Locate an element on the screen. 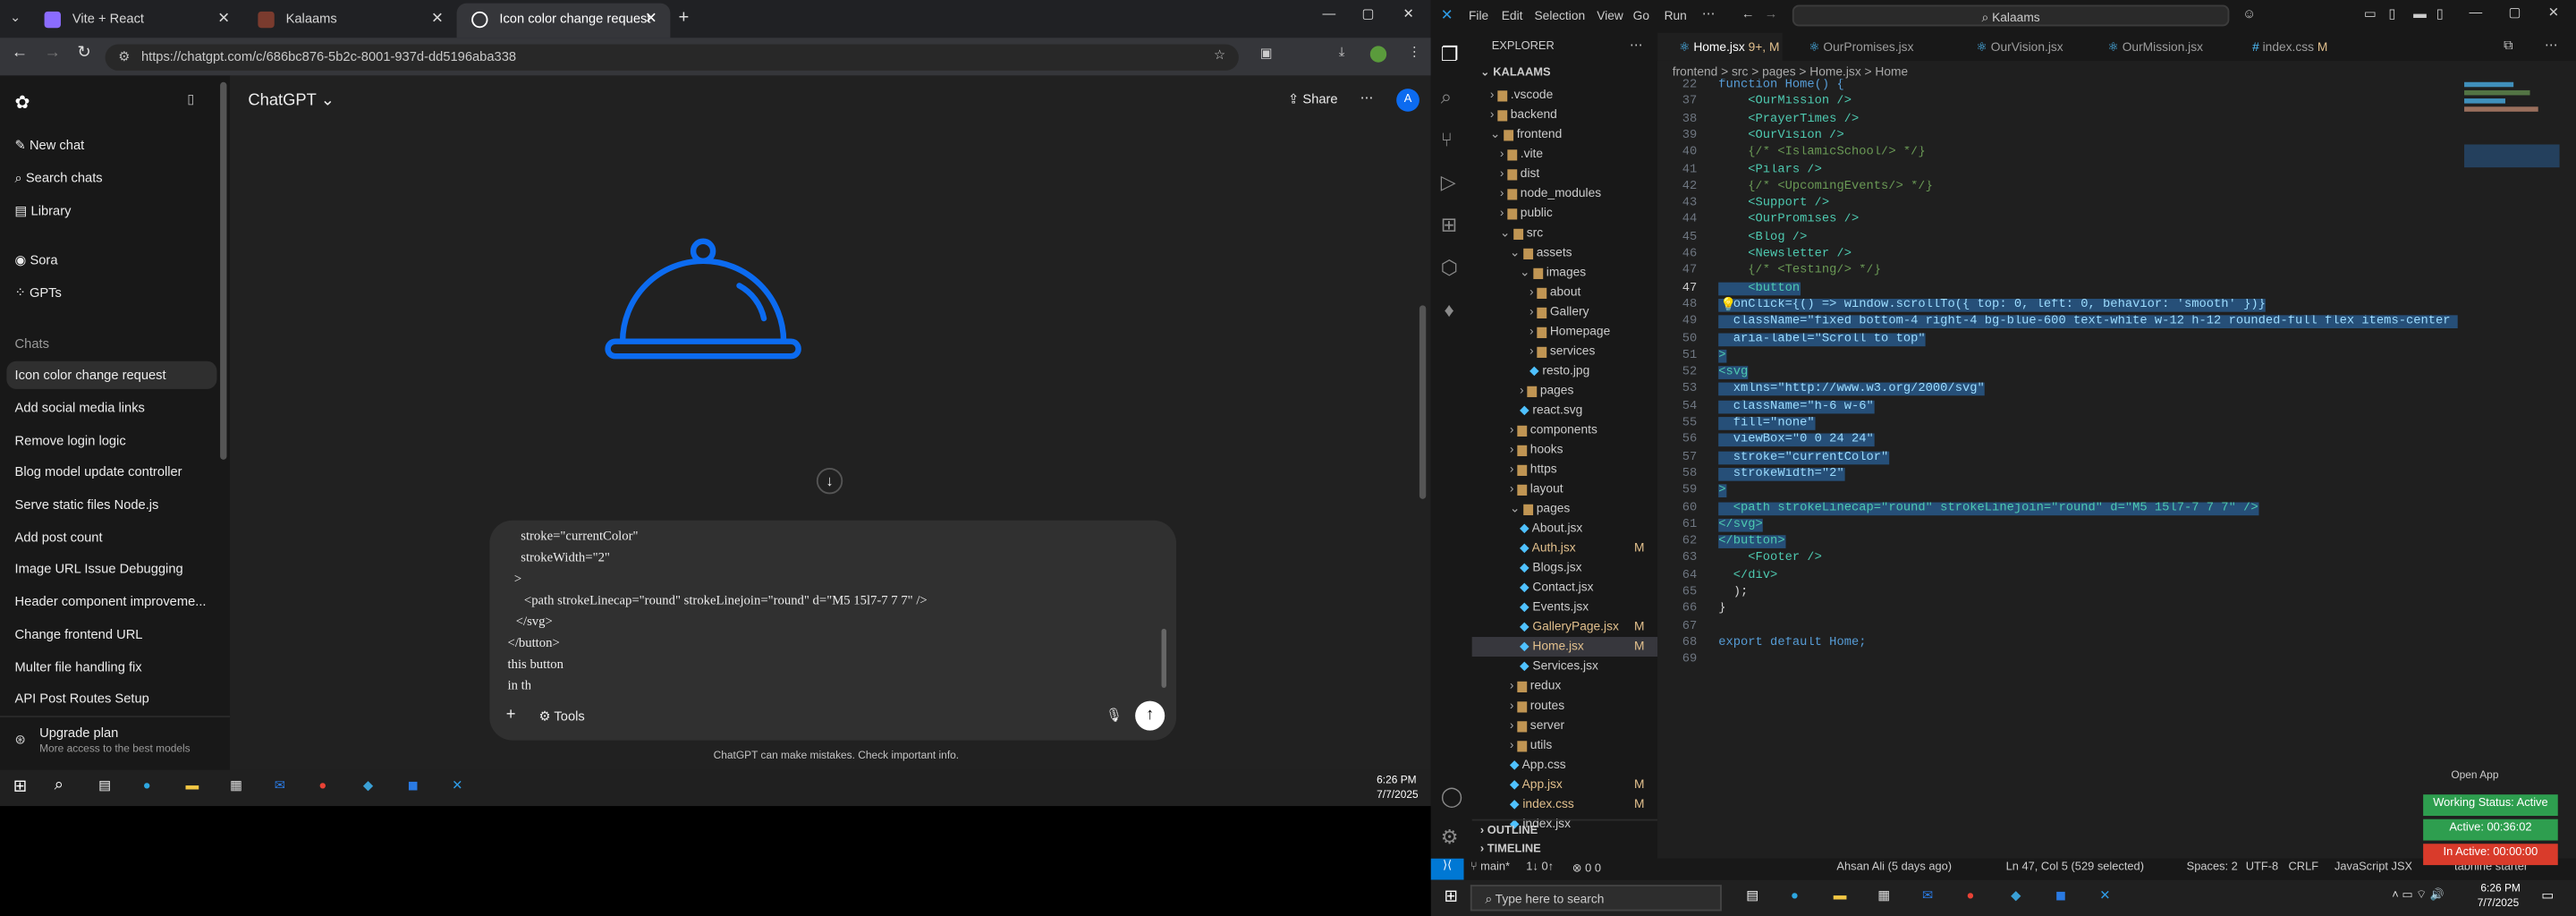 Image resolution: width=2576 pixels, height=916 pixels. chat-item: Remove login logic is located at coordinates (117, 440).